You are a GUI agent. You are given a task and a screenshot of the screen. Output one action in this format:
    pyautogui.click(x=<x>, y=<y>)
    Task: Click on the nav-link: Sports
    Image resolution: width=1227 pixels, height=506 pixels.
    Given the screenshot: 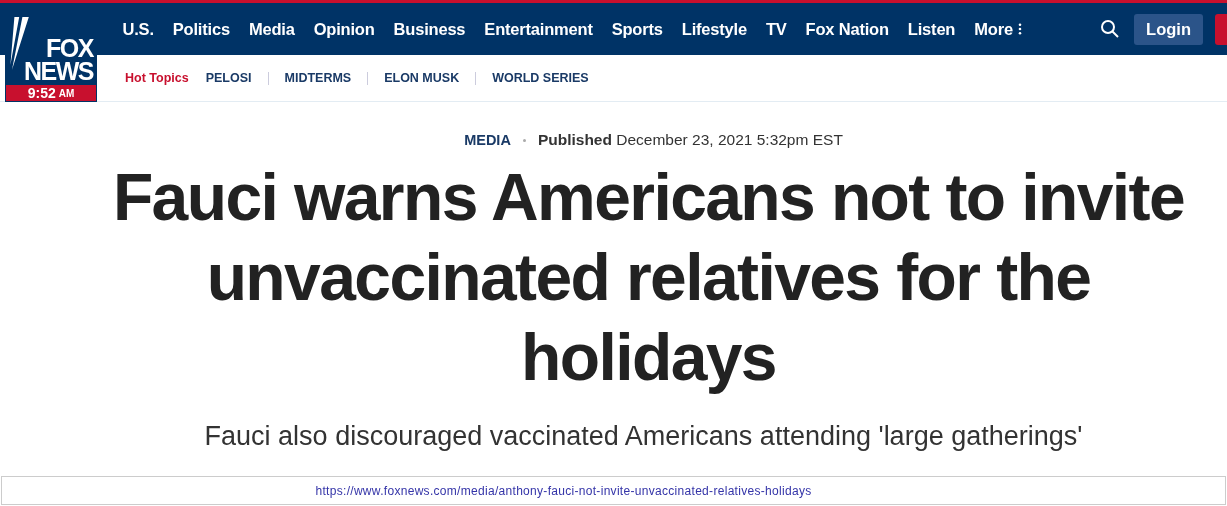 What is the action you would take?
    pyautogui.click(x=637, y=29)
    